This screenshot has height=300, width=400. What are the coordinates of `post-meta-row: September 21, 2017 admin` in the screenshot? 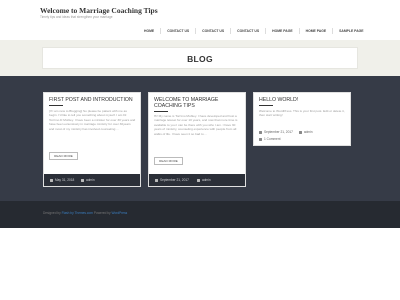 It's located at (286, 132).